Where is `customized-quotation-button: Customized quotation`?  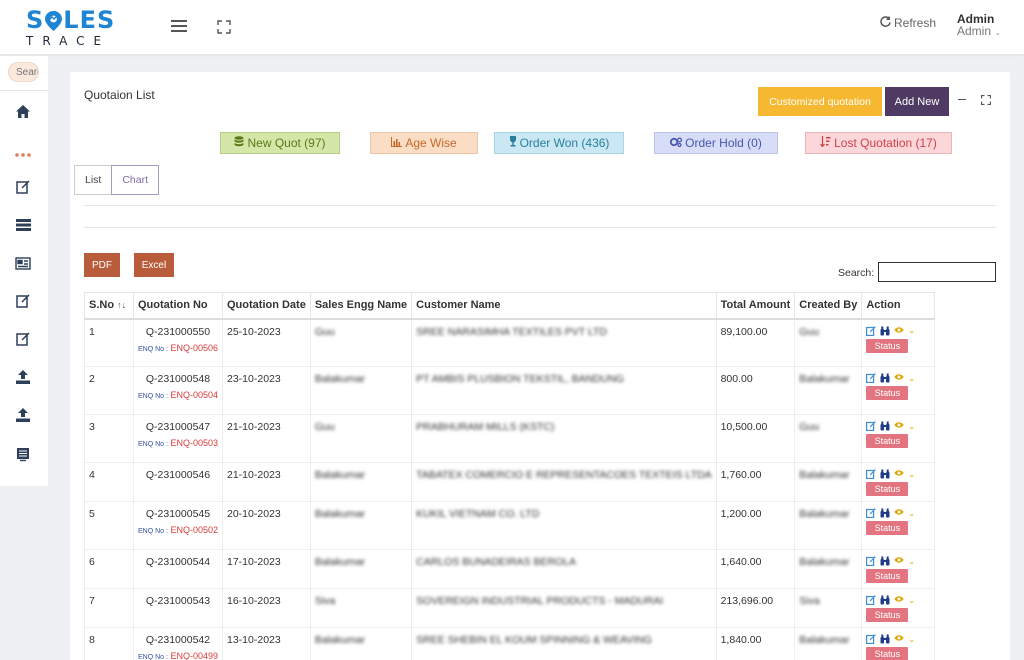 customized-quotation-button: Customized quotation is located at coordinates (820, 101).